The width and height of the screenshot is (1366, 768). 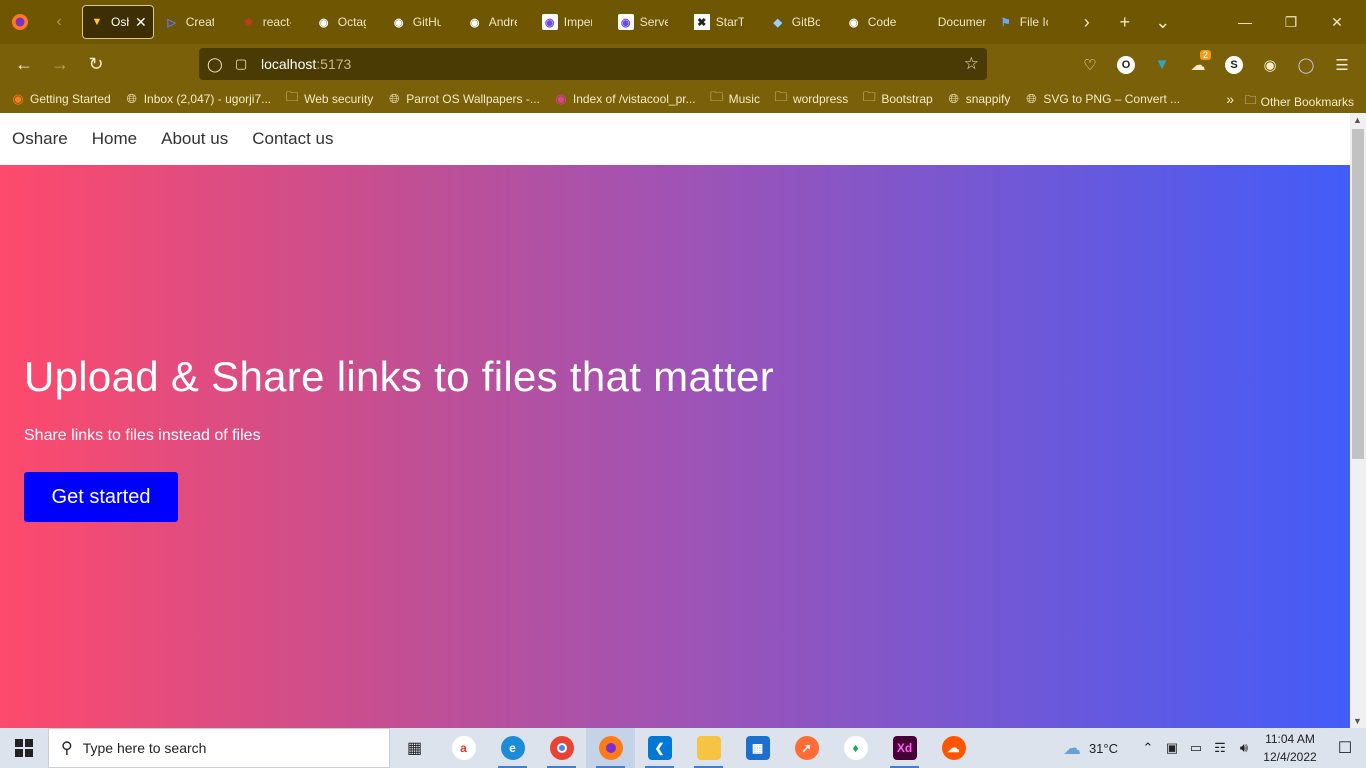 I want to click on tab-label: Octag, so click(x=351, y=22).